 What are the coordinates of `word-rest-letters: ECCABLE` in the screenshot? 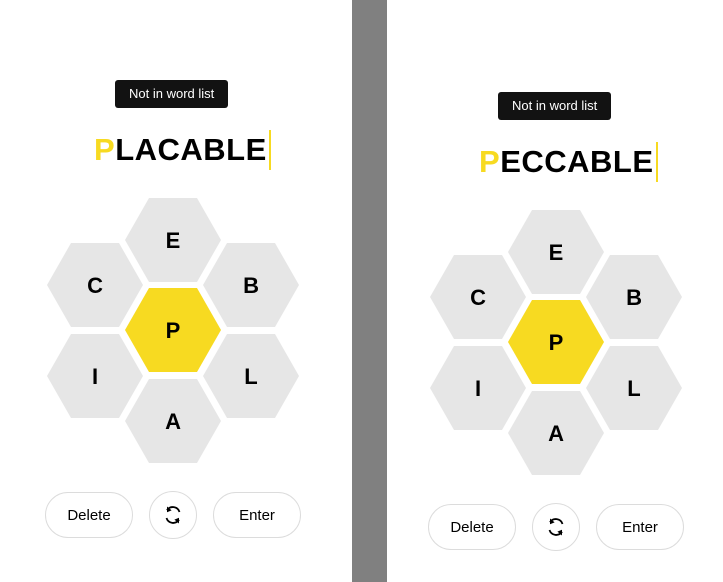 It's located at (577, 161).